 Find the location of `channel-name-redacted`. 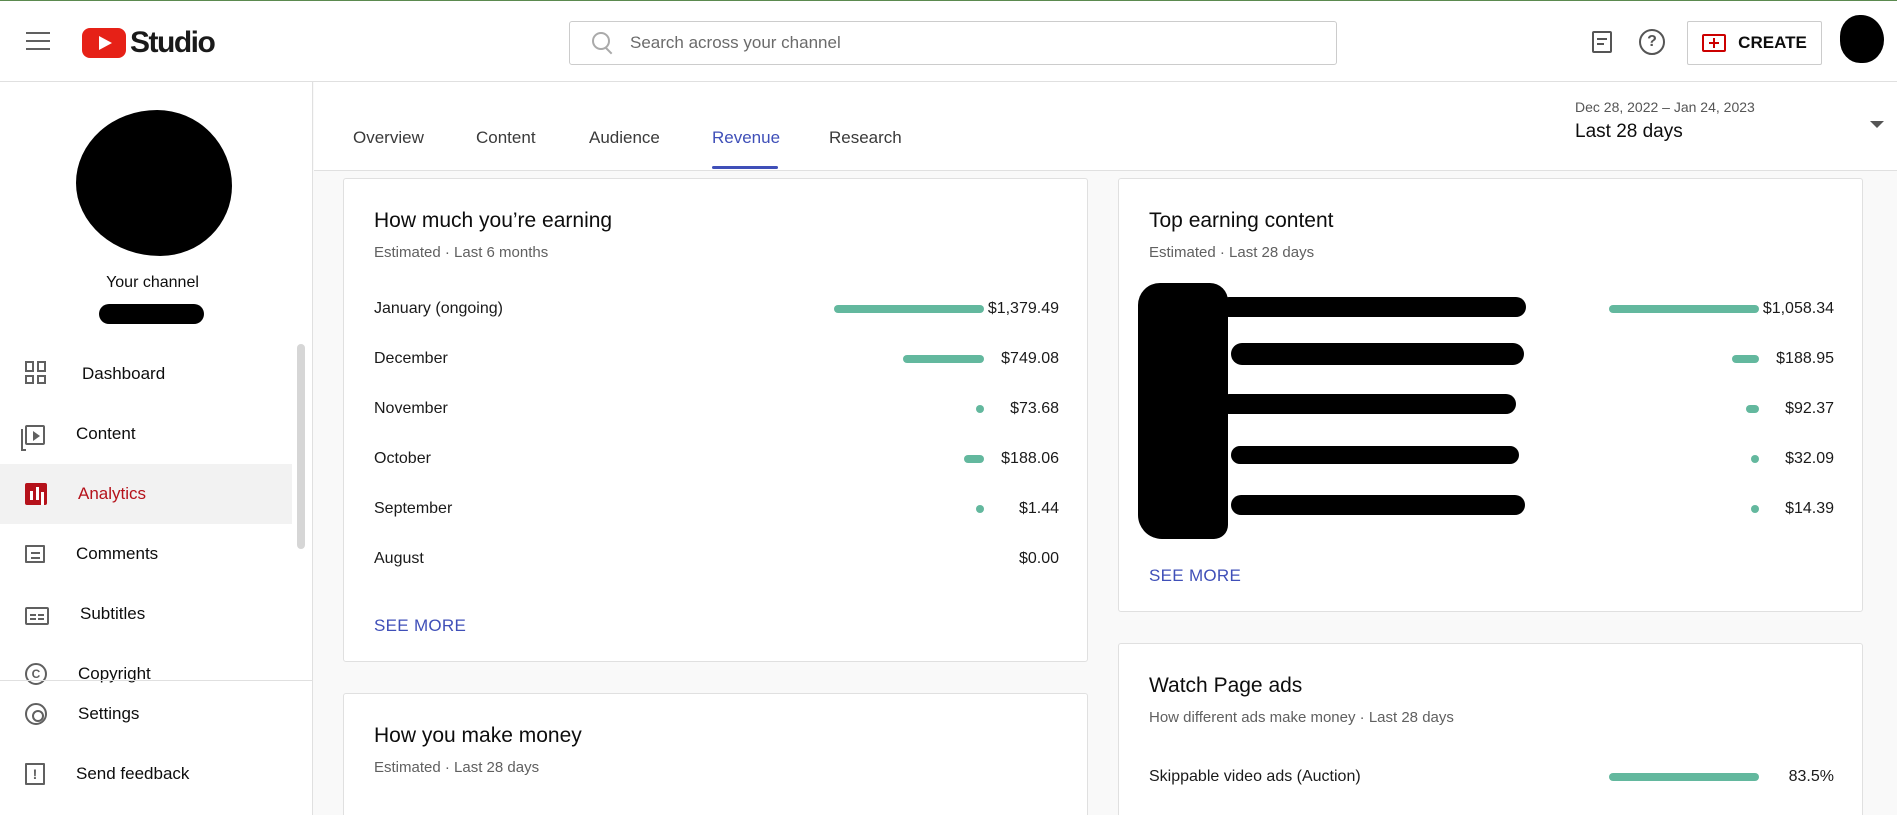

channel-name-redacted is located at coordinates (151, 314).